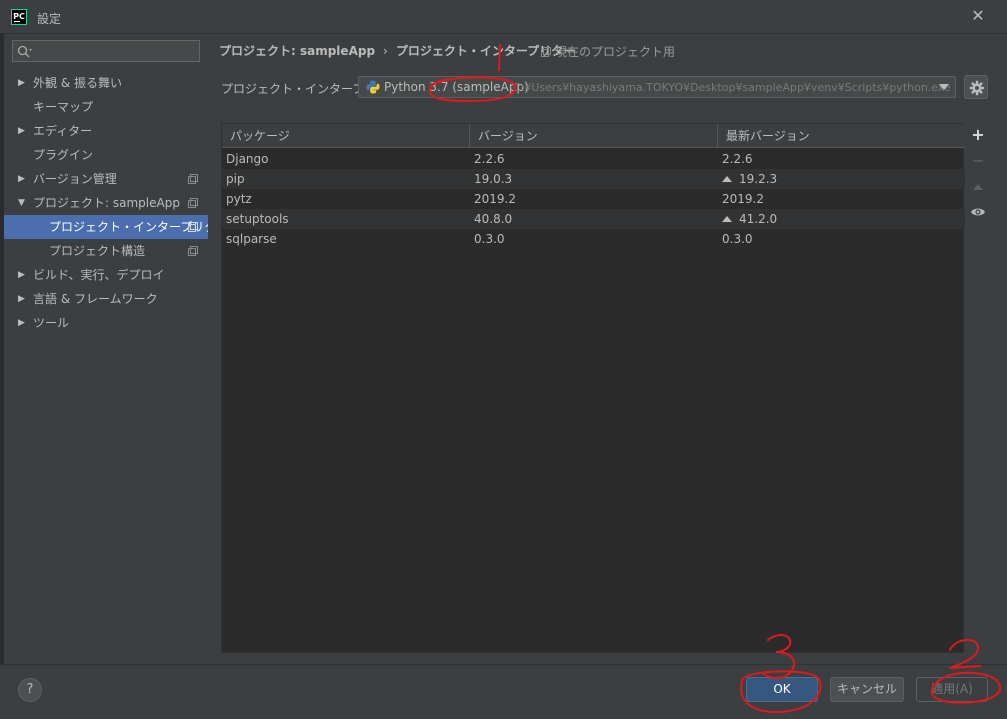 Image resolution: width=1007 pixels, height=719 pixels. Describe the element at coordinates (106, 51) in the screenshot. I see `settings-search-input` at that location.